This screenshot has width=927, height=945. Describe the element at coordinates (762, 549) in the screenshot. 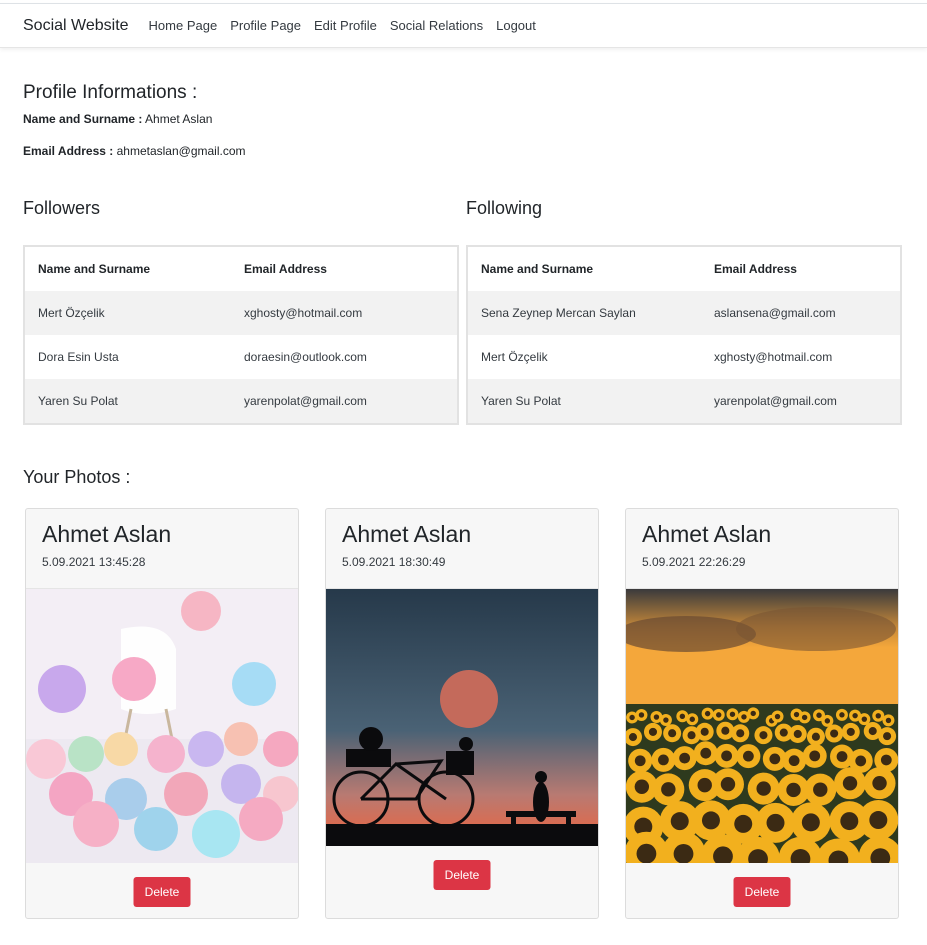

I see `card-header: Ahmet Aslan 5.09.2021 22:26:29` at that location.